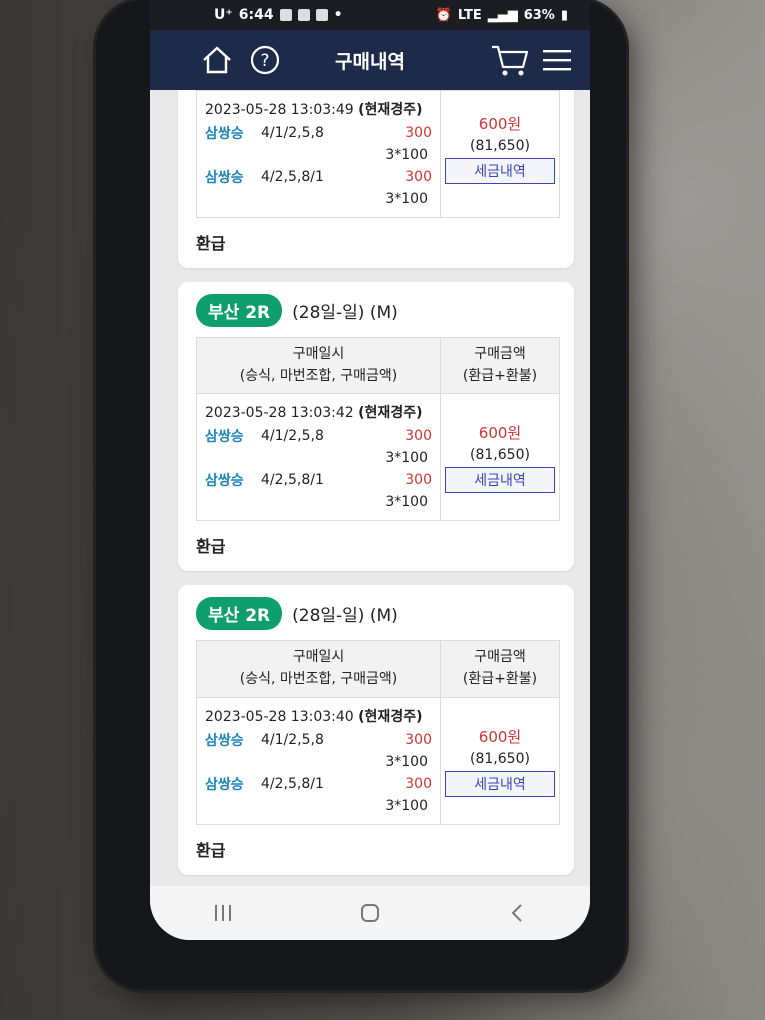  What do you see at coordinates (217, 60) in the screenshot?
I see `home-icon` at bounding box center [217, 60].